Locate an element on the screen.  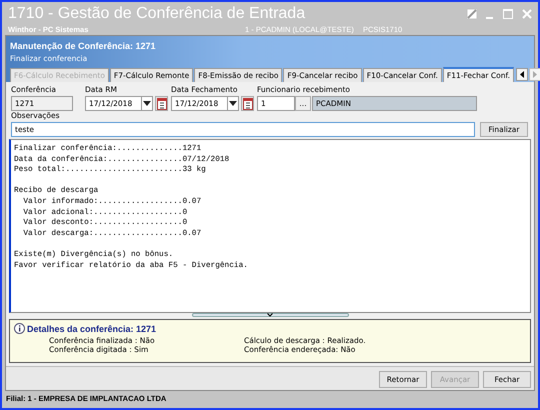
maximize-icon is located at coordinates (508, 14).